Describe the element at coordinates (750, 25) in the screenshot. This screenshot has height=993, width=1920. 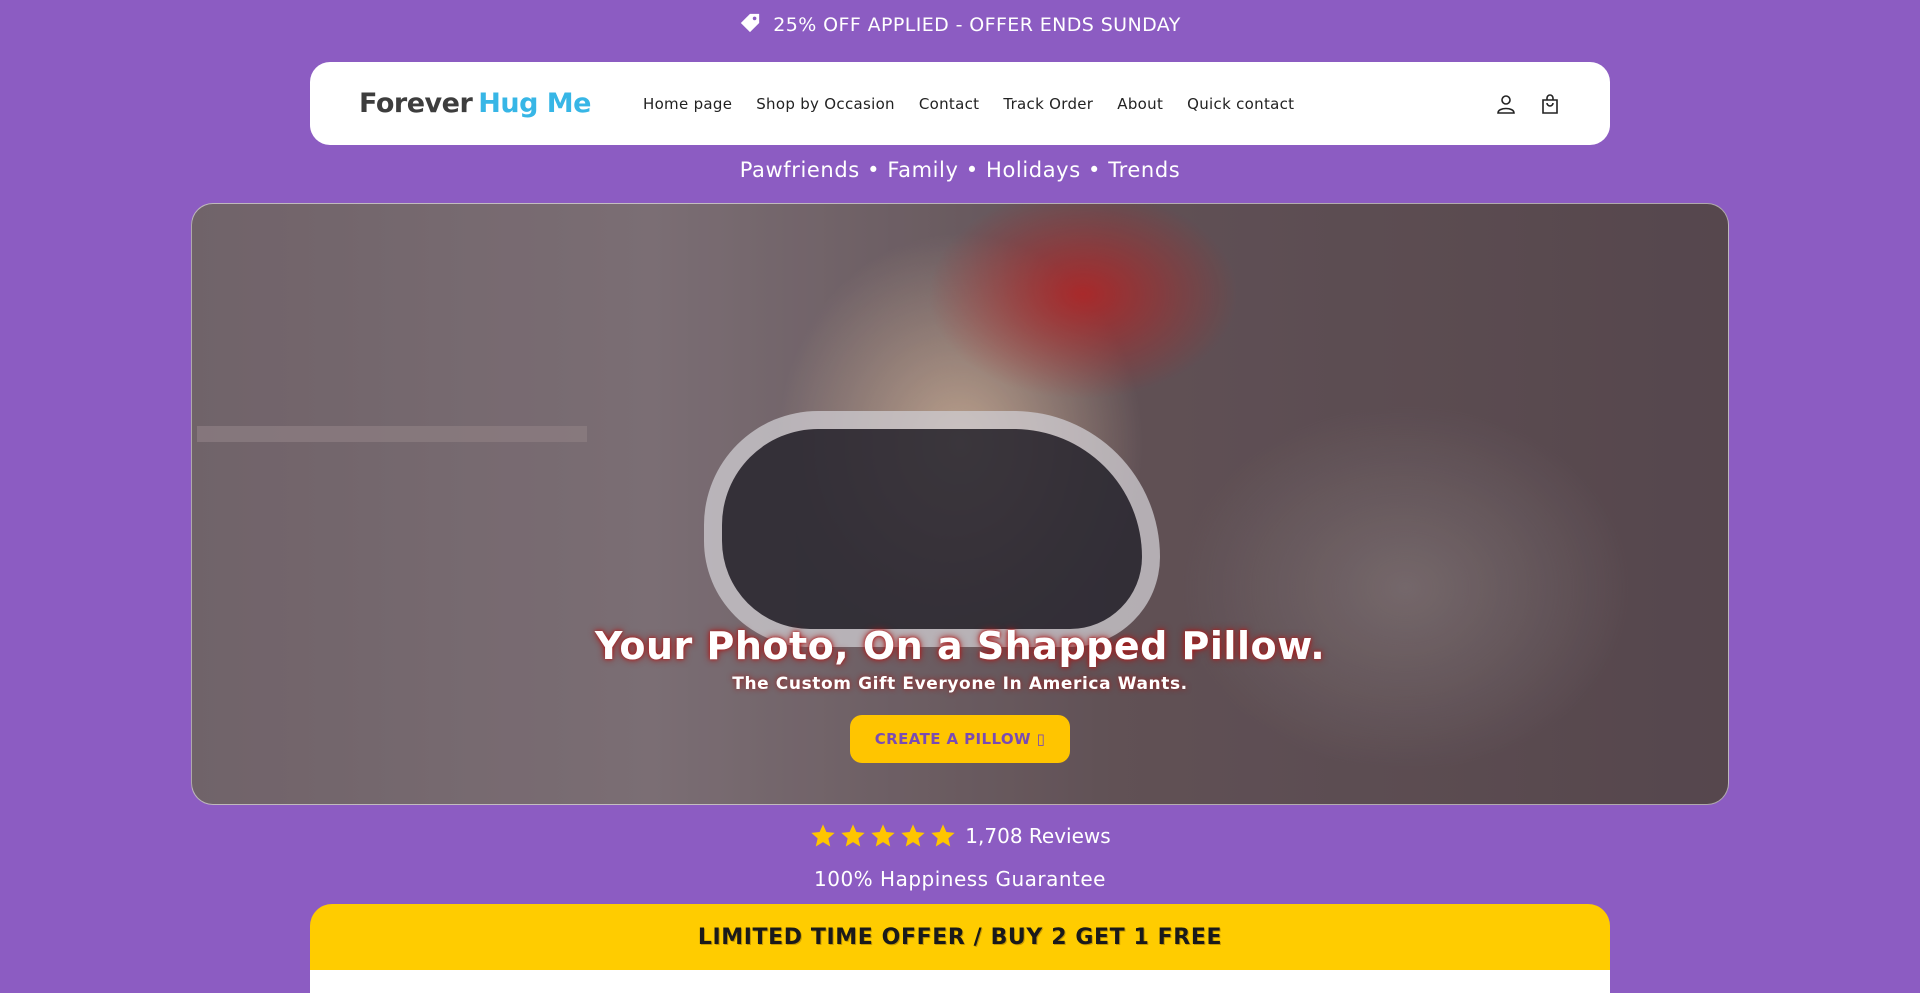
I see `tag-icon` at that location.